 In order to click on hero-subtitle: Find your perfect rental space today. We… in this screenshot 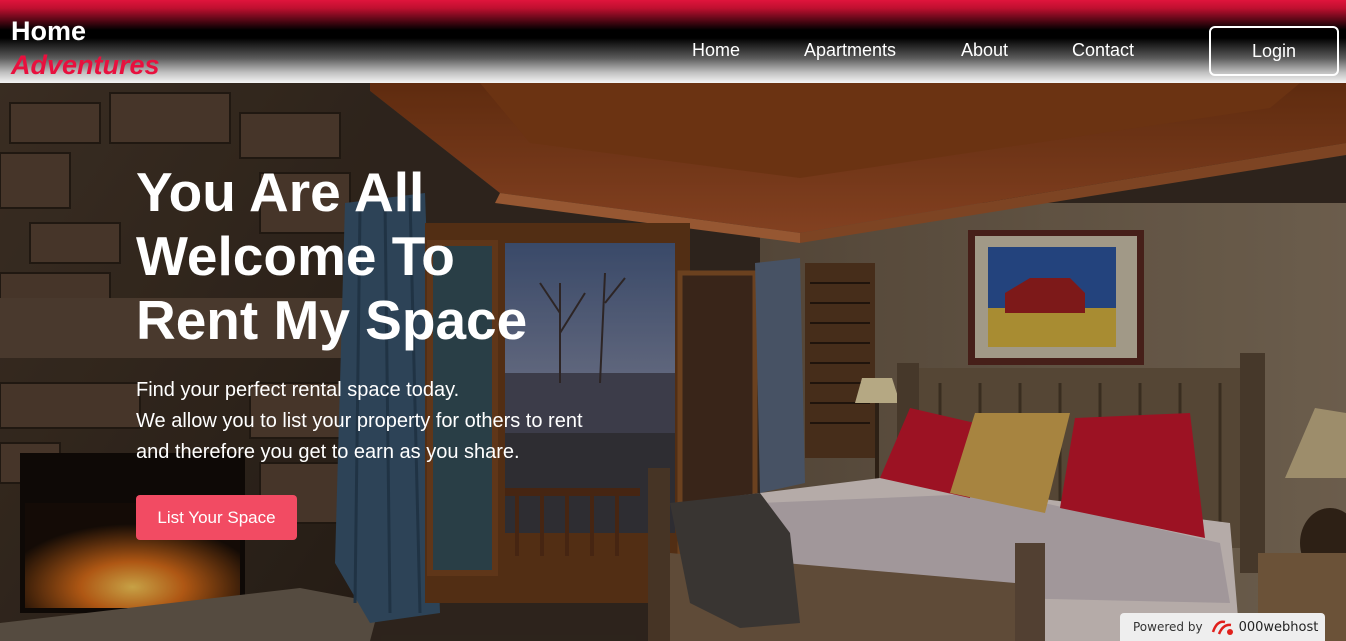, I will do `click(359, 421)`.